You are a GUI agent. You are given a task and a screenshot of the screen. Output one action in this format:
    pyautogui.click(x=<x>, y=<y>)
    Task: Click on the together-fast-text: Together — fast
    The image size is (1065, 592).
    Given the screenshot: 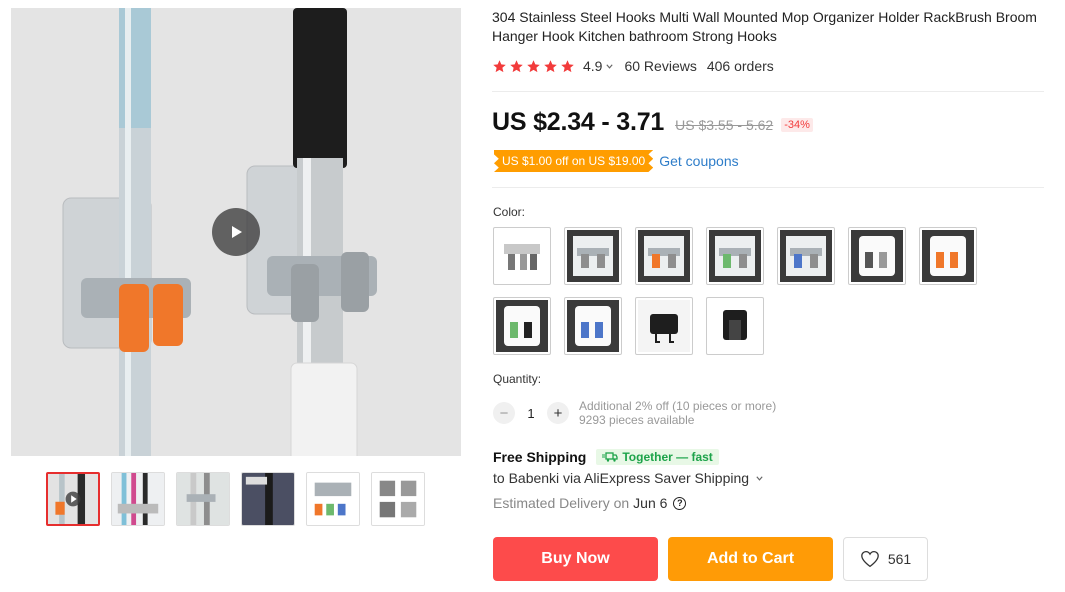 What is the action you would take?
    pyautogui.click(x=667, y=457)
    